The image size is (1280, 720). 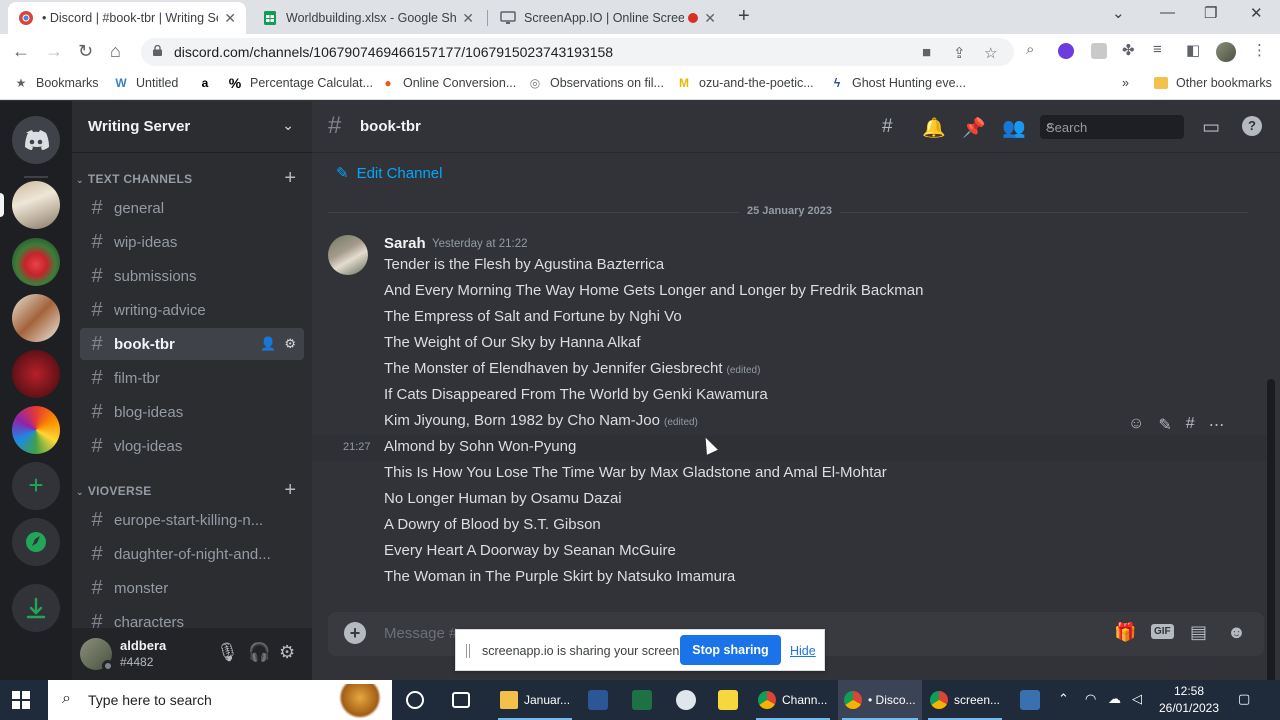 What do you see at coordinates (1099, 51) in the screenshot?
I see `extension-r-icon` at bounding box center [1099, 51].